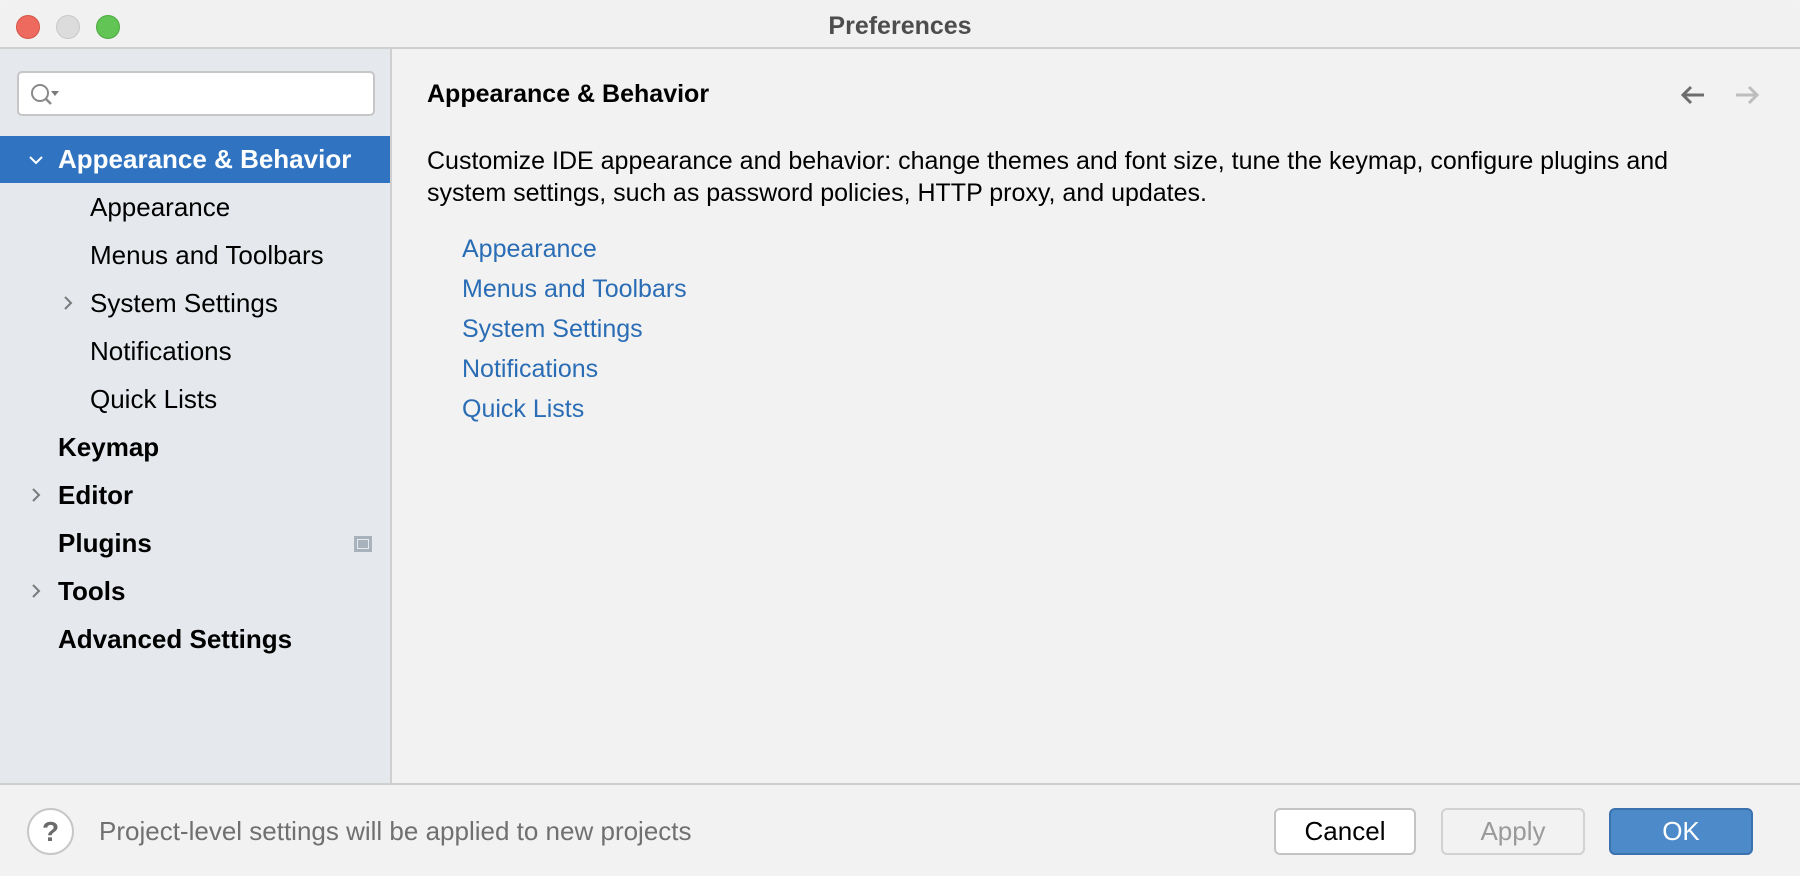  Describe the element at coordinates (205, 159) in the screenshot. I see `tree-item-label: Appearance & Behavior` at that location.